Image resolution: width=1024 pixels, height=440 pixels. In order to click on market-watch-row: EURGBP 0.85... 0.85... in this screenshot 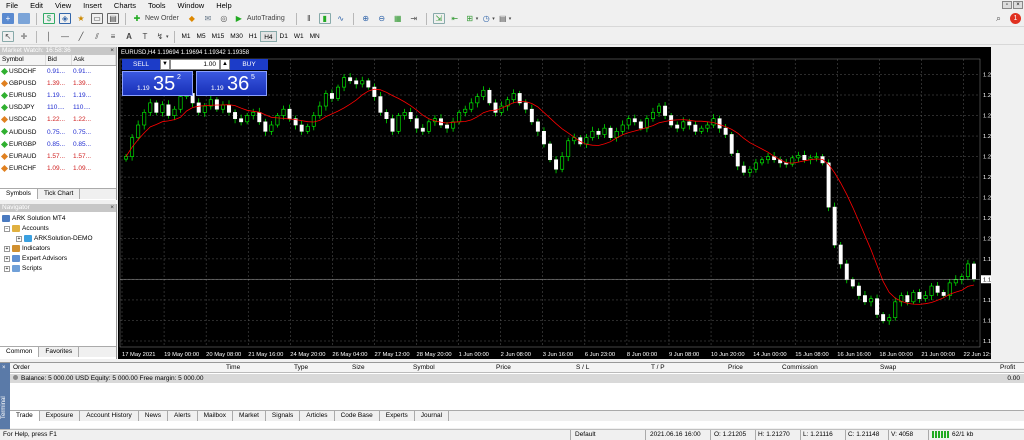, I will do `click(58, 144)`.